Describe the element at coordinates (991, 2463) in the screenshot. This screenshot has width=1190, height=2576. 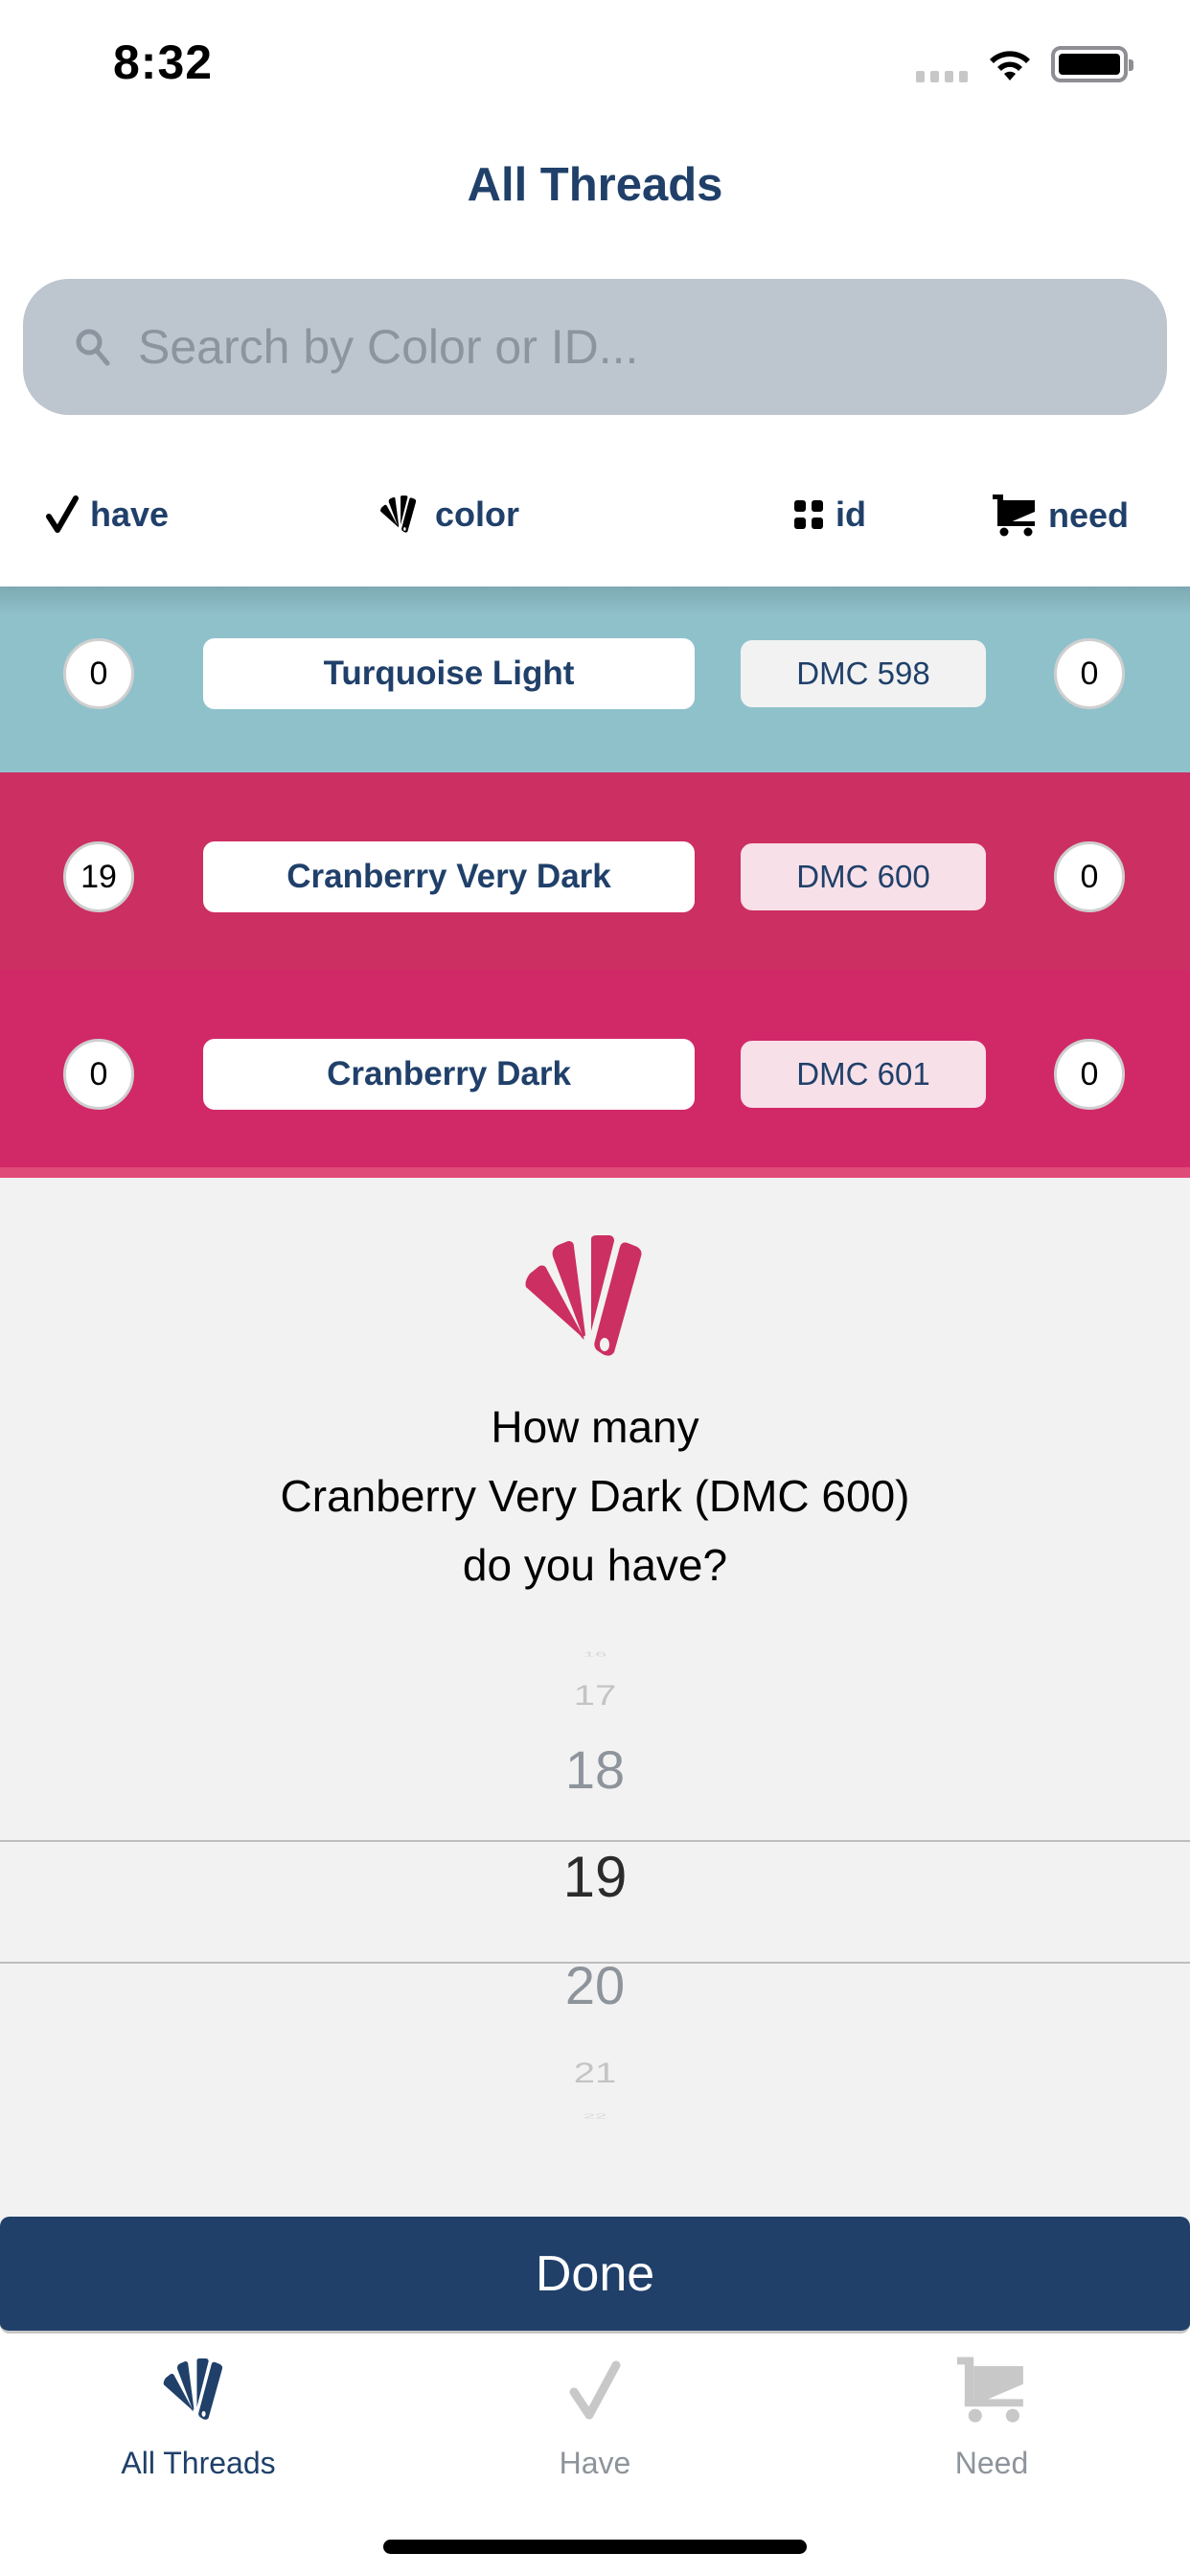
I see `tab-label: Need` at that location.